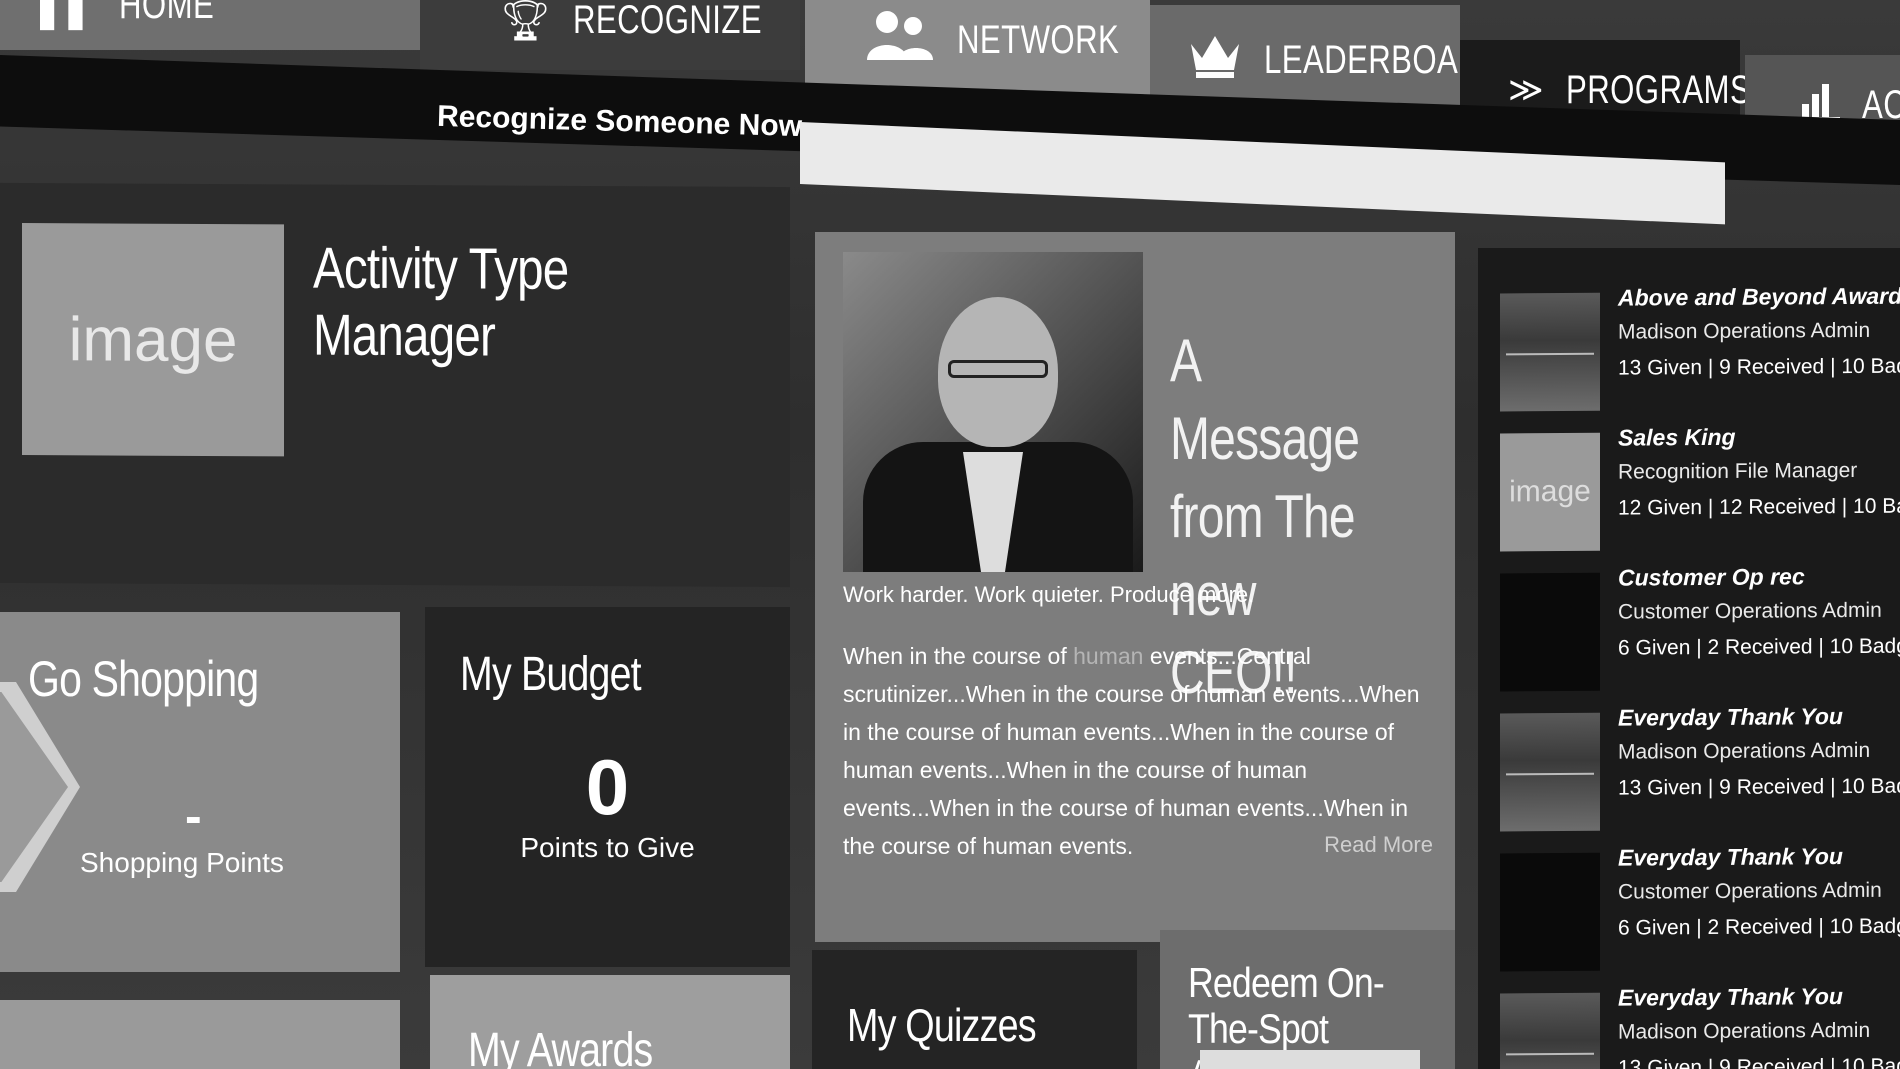  I want to click on crown-icon, so click(1215, 60).